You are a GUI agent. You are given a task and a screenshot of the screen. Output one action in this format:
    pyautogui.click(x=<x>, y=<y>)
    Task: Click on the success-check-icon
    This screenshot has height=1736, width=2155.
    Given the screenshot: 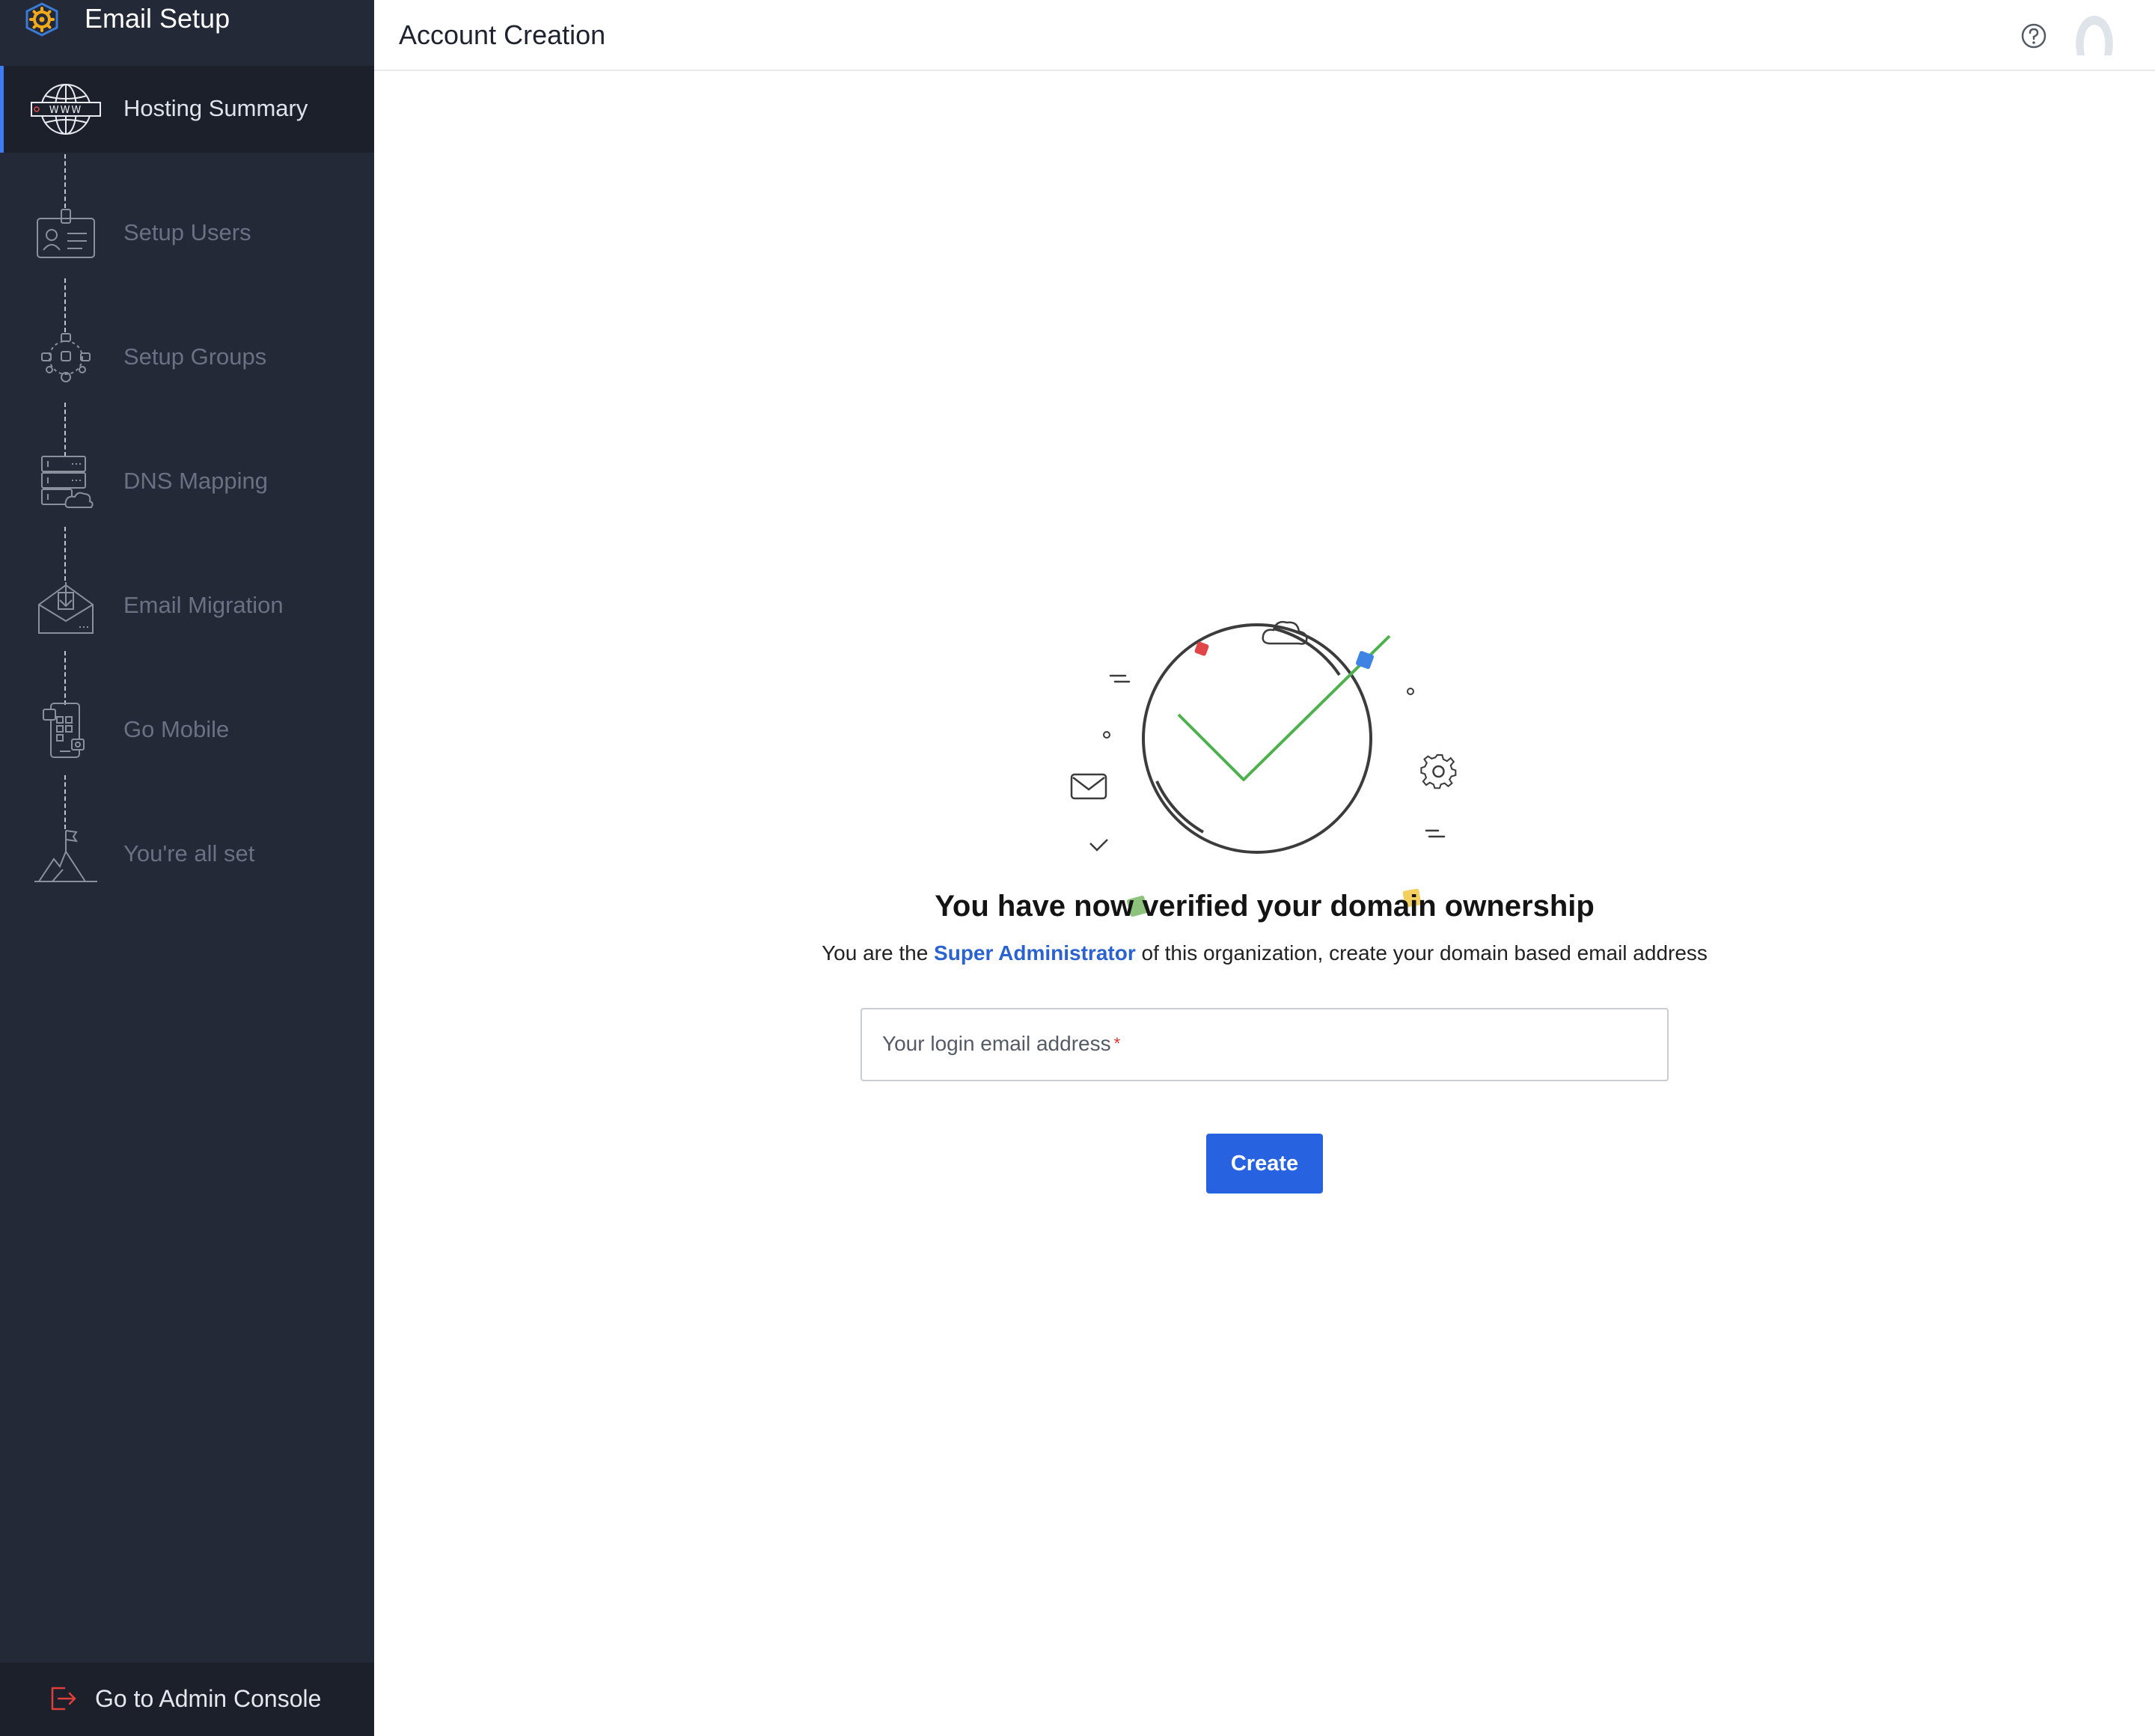 What is the action you would take?
    pyautogui.click(x=1263, y=768)
    